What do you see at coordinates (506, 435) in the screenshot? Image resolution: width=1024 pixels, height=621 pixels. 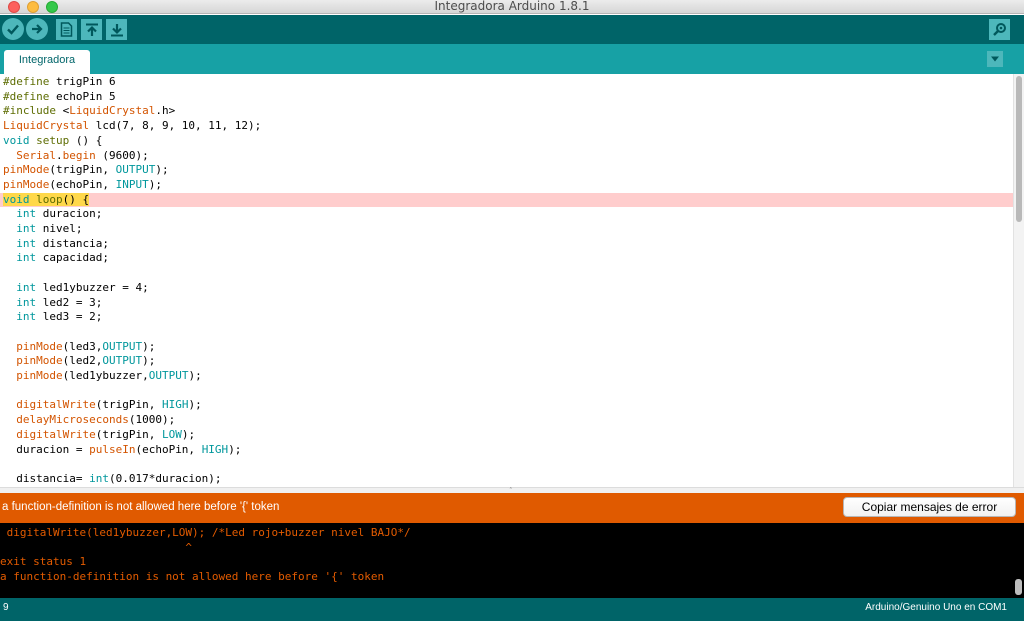 I see `code-line: digitalWrite(trigPin, LOW);` at bounding box center [506, 435].